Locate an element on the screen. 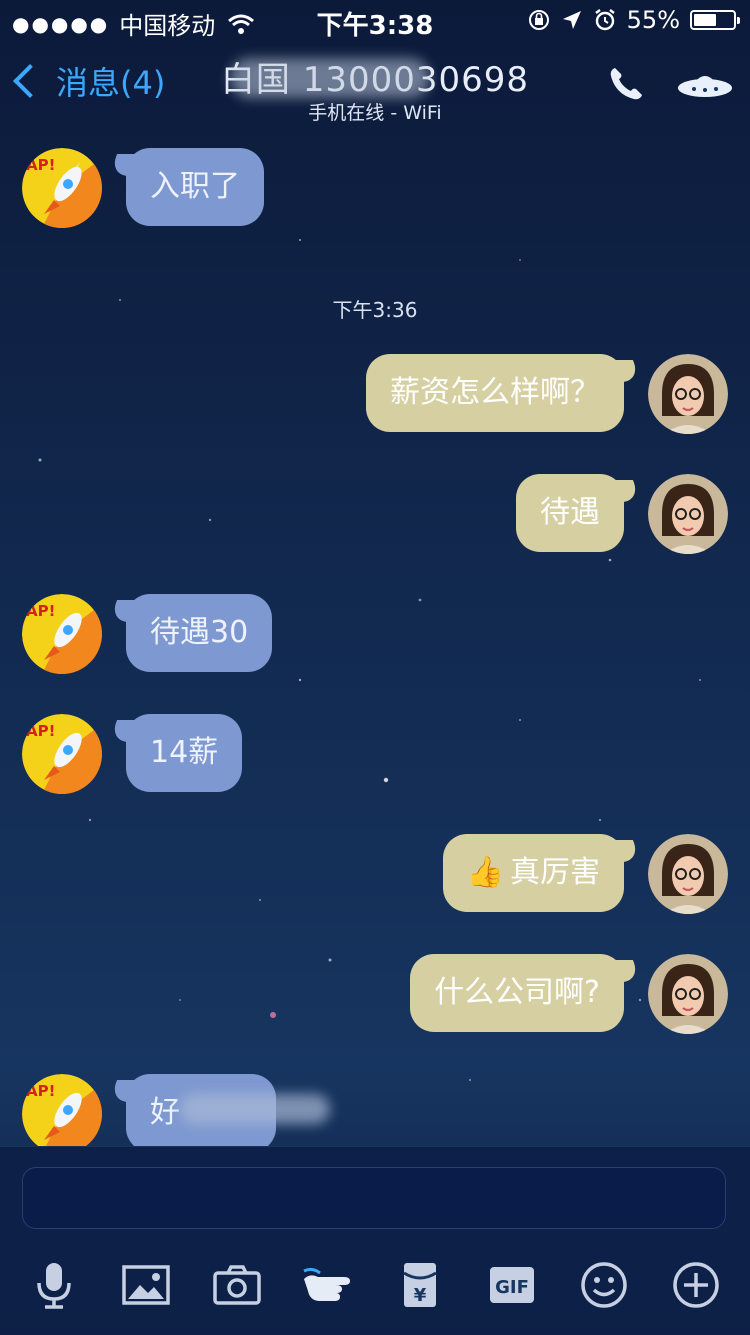 This screenshot has width=750, height=1335. message-row: AP! 14薪 is located at coordinates (375, 754).